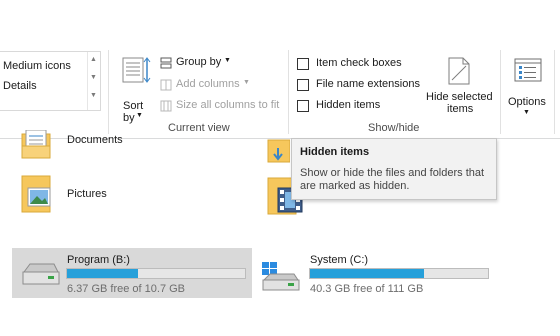 The image size is (560, 336). Describe the element at coordinates (93, 59) in the screenshot. I see `scroll-up-icon: ▲` at that location.